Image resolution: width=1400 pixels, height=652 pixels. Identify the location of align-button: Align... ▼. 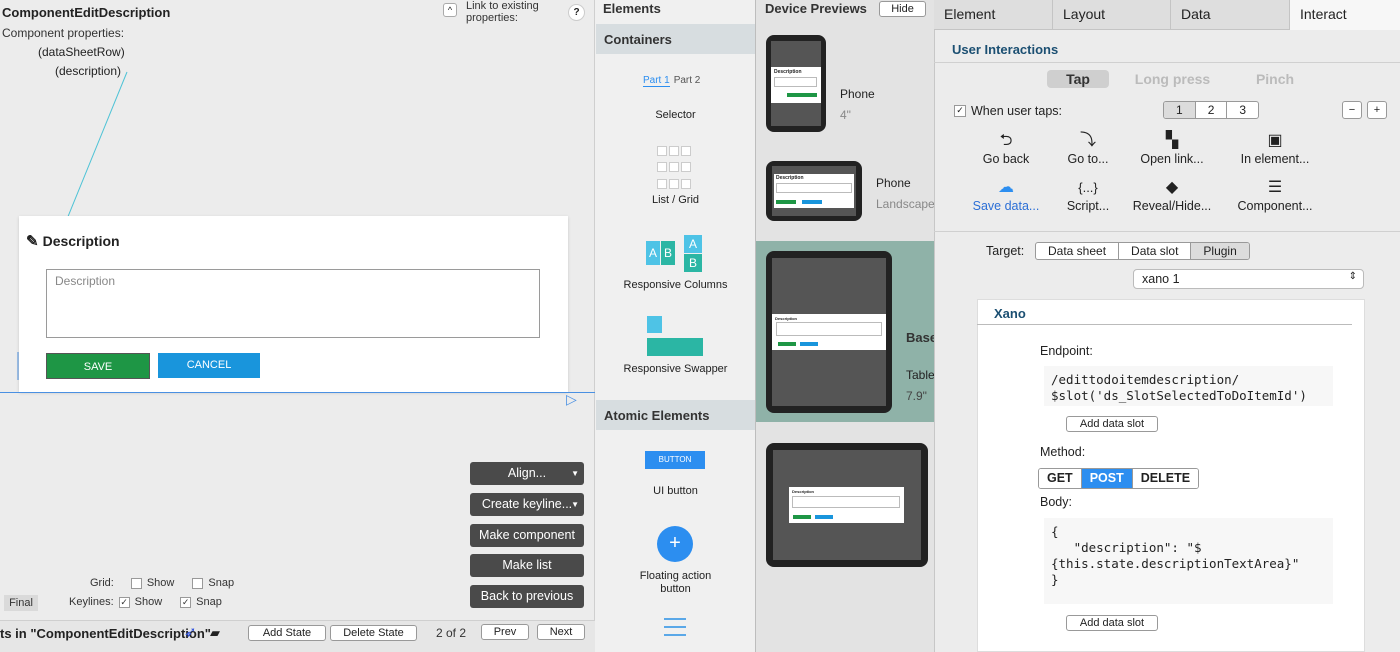
(527, 473).